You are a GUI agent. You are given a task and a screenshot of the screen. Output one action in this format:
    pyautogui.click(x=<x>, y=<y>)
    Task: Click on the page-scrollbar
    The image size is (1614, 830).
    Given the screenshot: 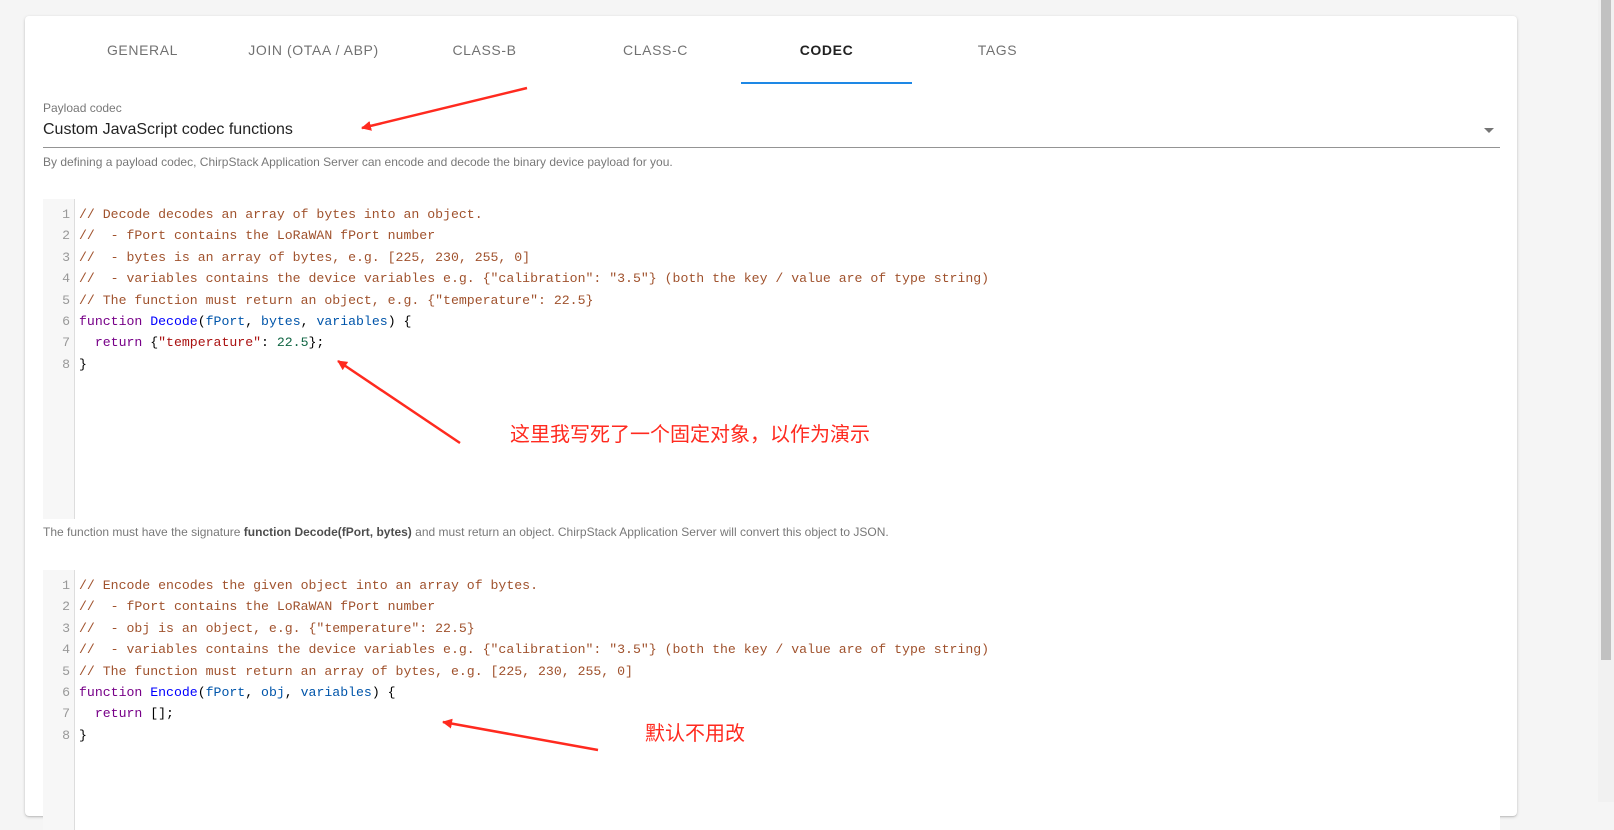 What is the action you would take?
    pyautogui.click(x=1606, y=401)
    